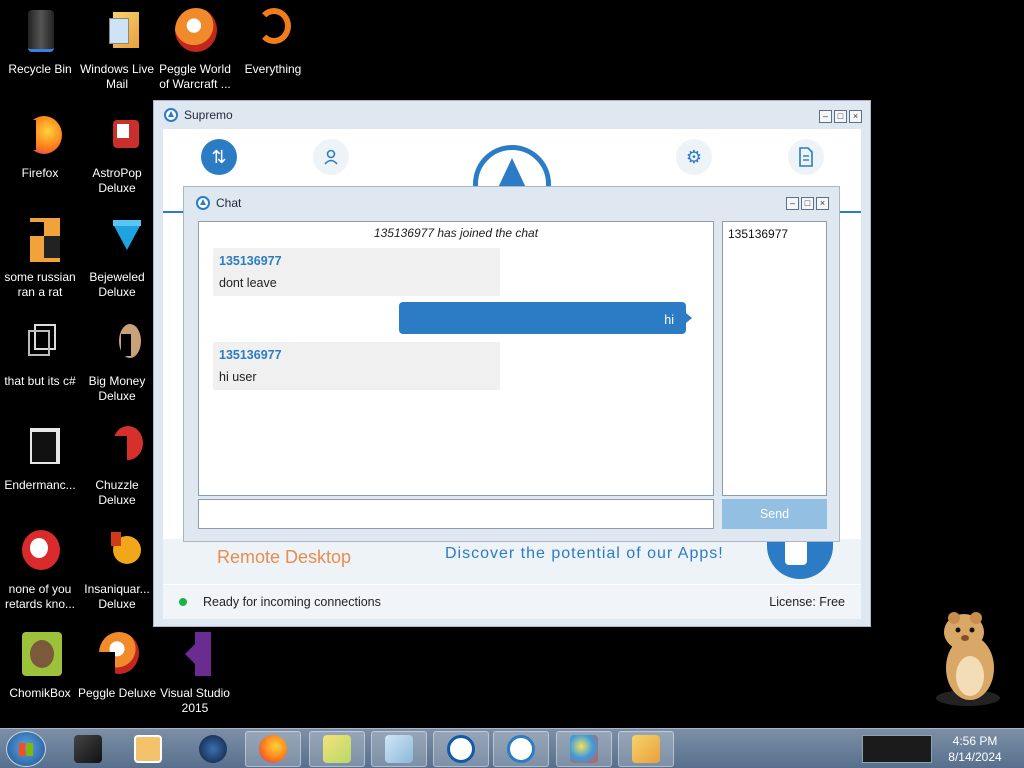 The height and width of the screenshot is (768, 1024). I want to click on desktop-icon-chuzzle: Chuzzle Deluxe, so click(117, 466).